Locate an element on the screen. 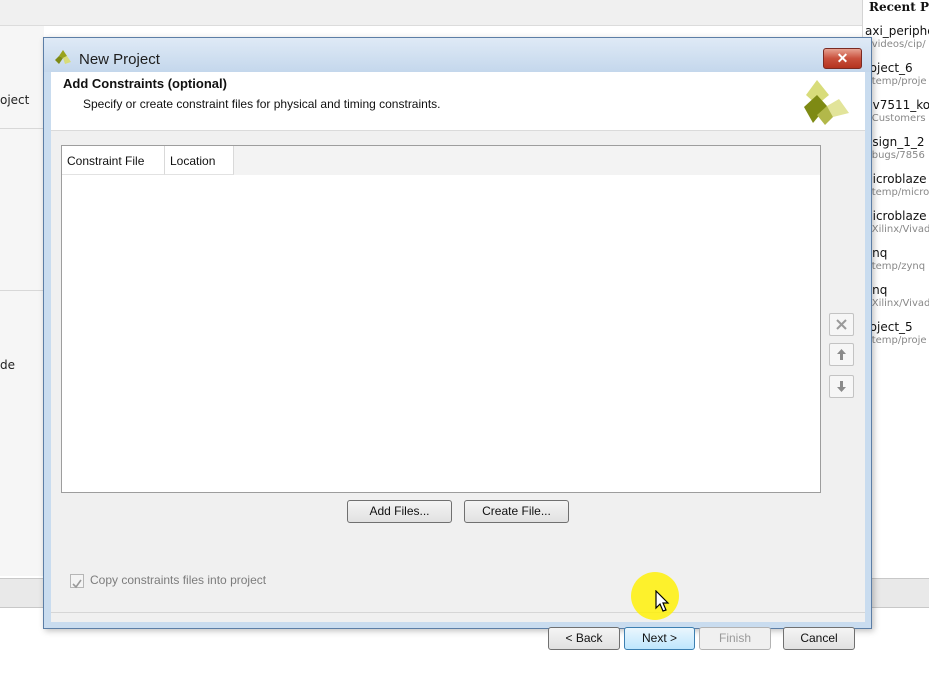 The image size is (929, 674). close-icon: ✕ is located at coordinates (842, 58).